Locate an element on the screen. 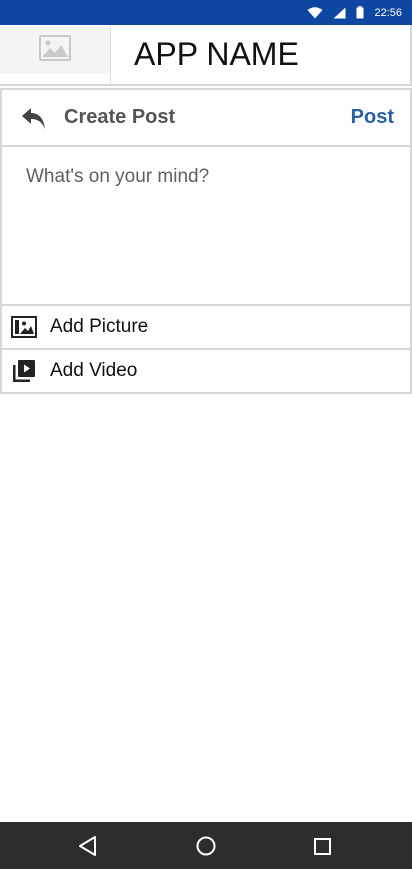  recent-square-icon is located at coordinates (322, 846).